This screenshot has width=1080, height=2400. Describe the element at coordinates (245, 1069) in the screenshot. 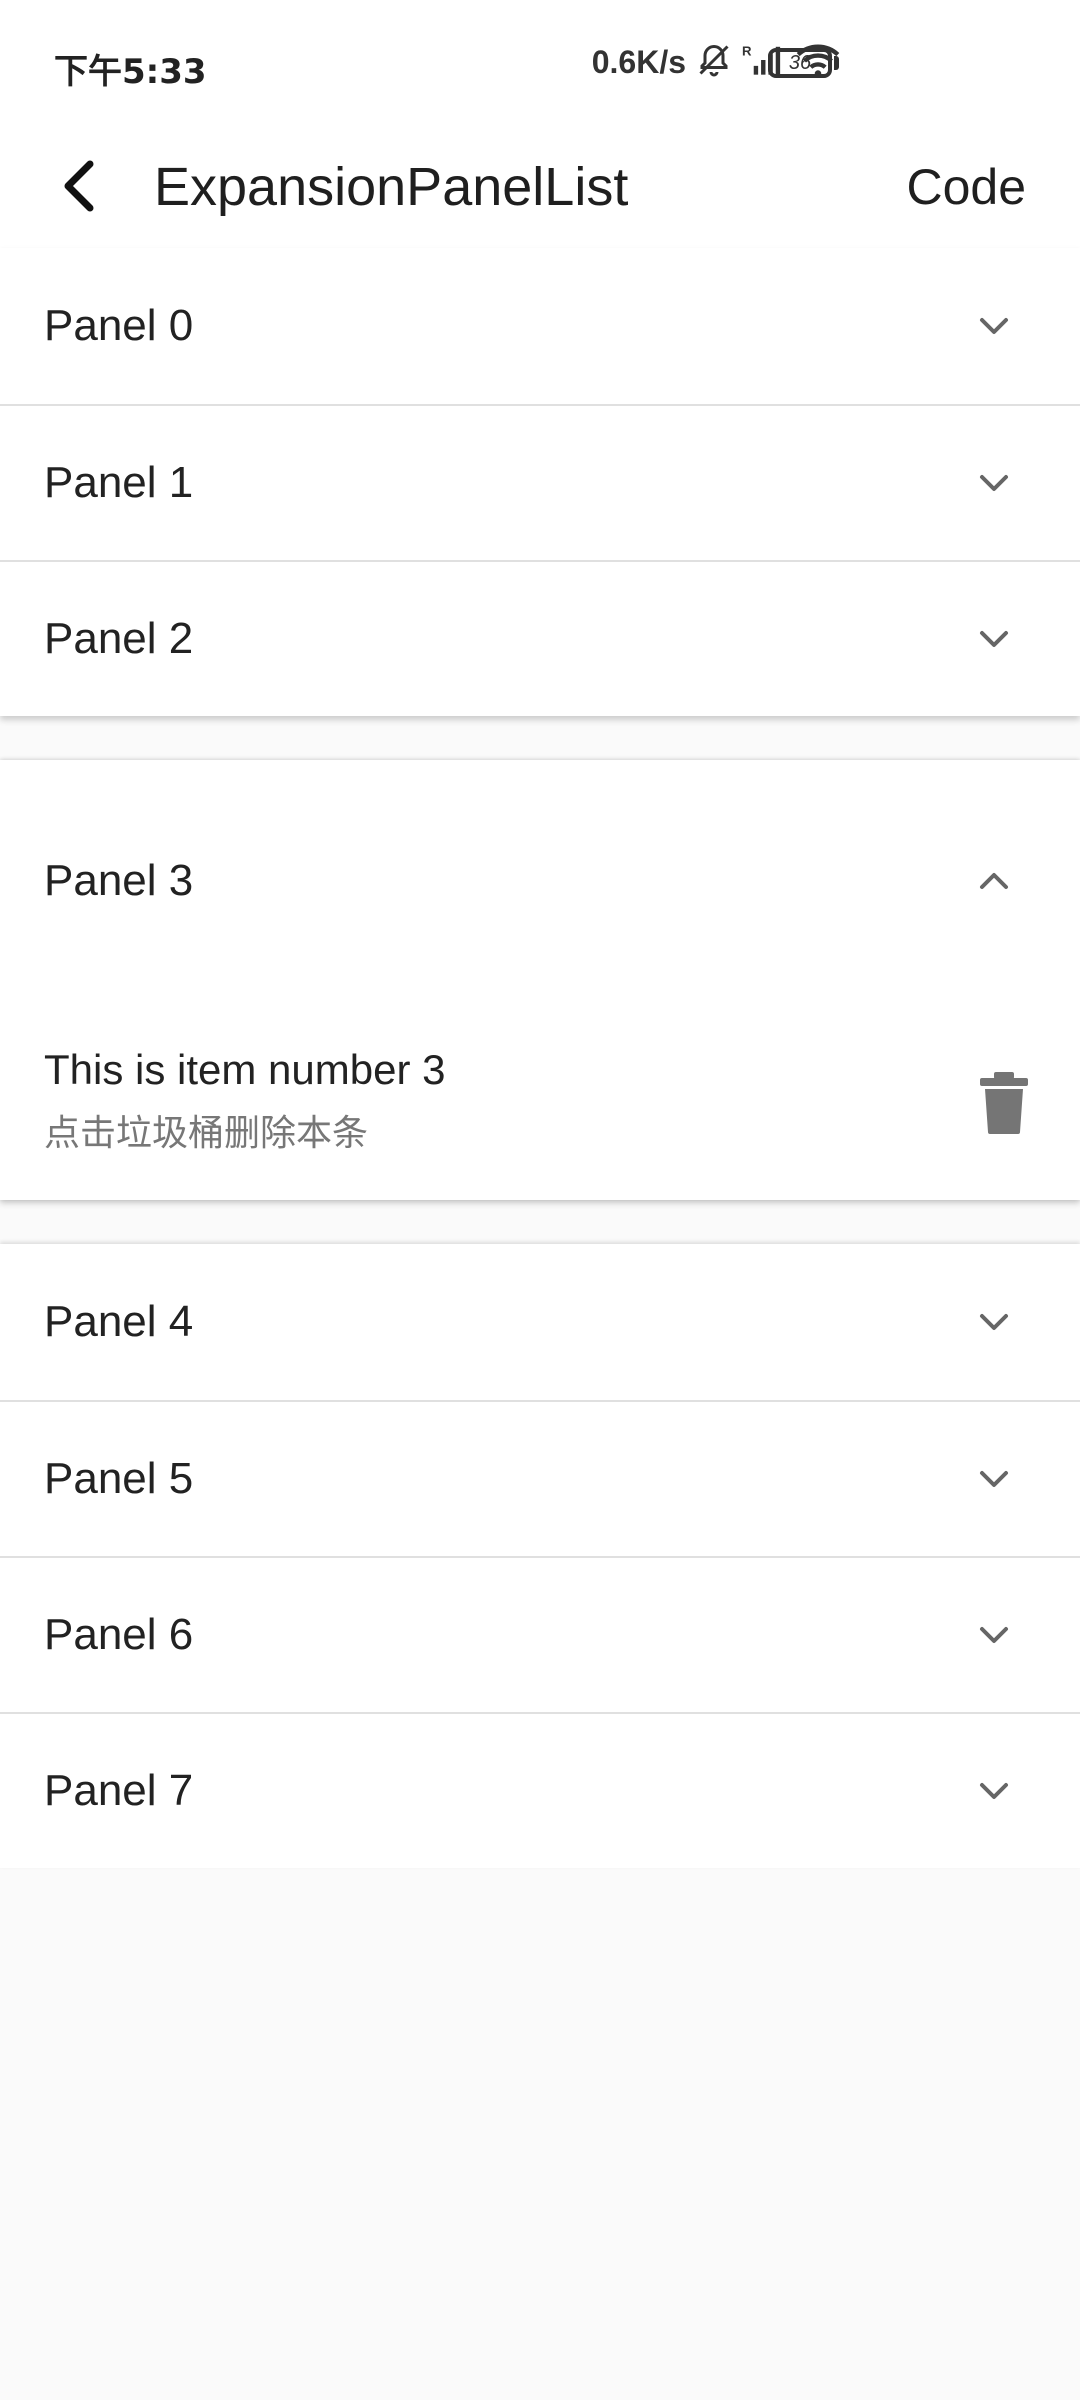

I see `item-title: This is item number 3` at that location.